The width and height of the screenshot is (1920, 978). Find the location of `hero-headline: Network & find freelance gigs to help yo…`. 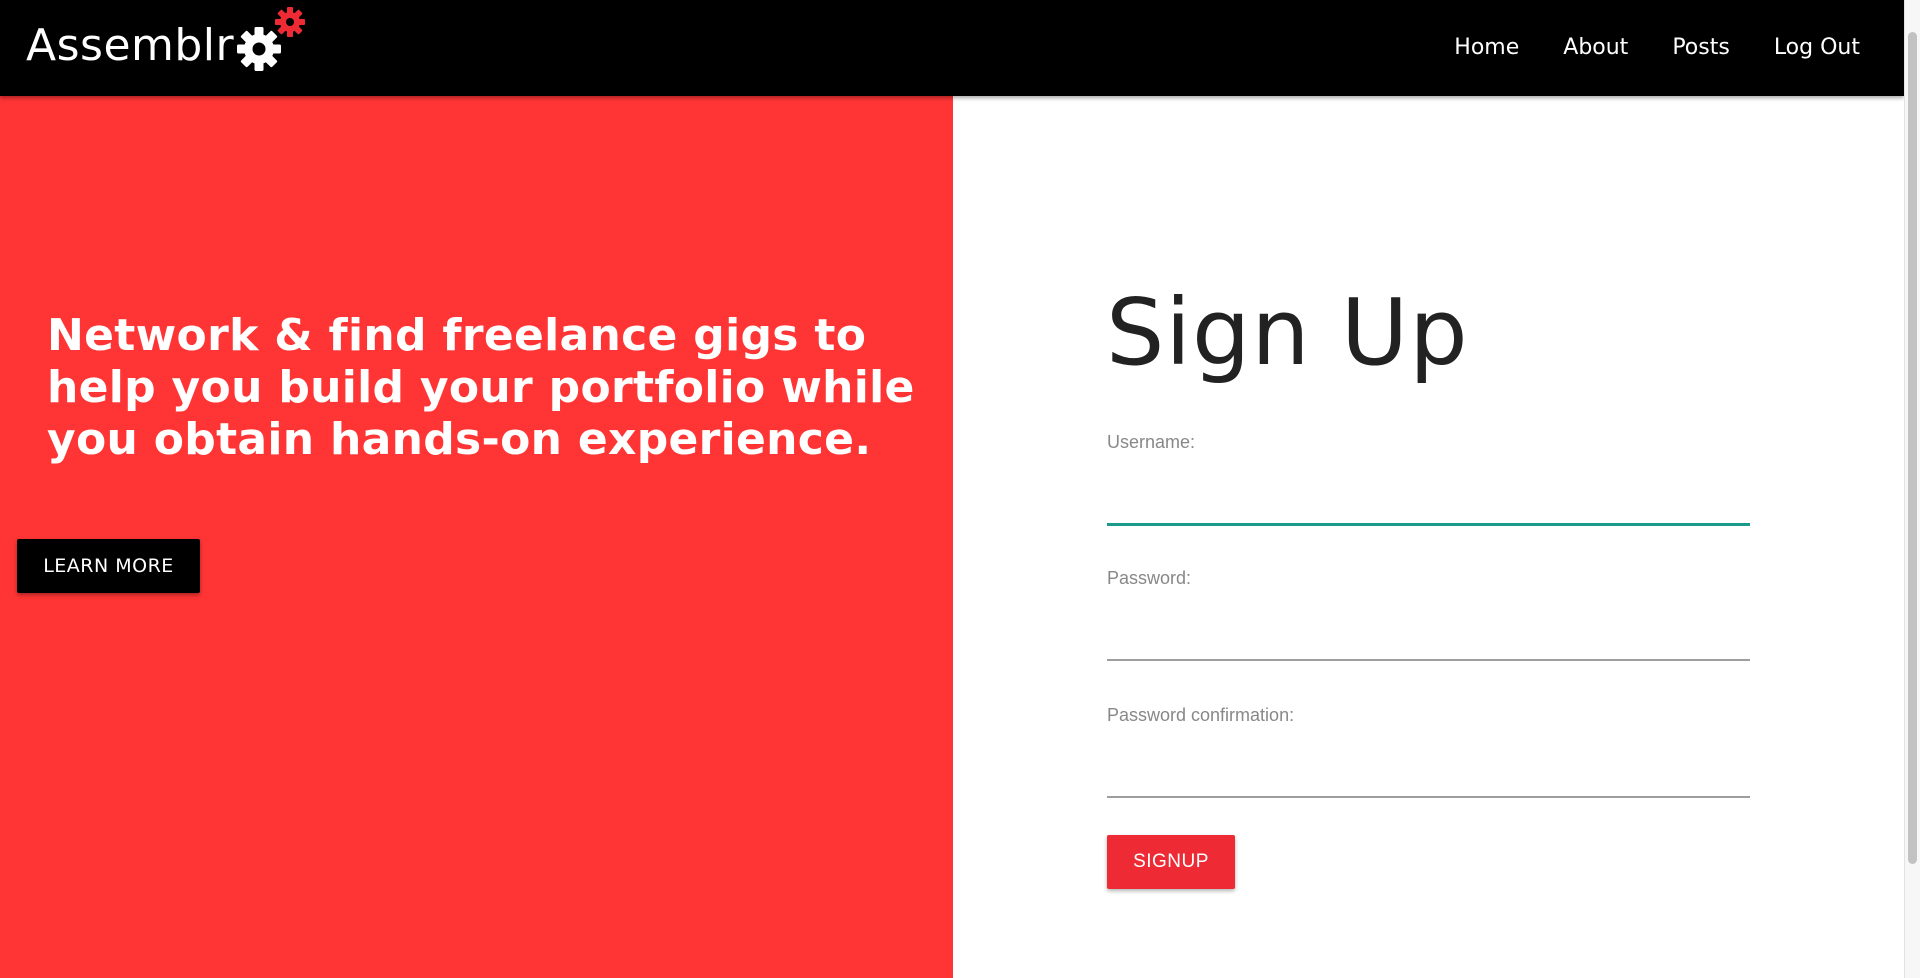

hero-headline: Network & find freelance gigs to help yo… is located at coordinates (481, 387).